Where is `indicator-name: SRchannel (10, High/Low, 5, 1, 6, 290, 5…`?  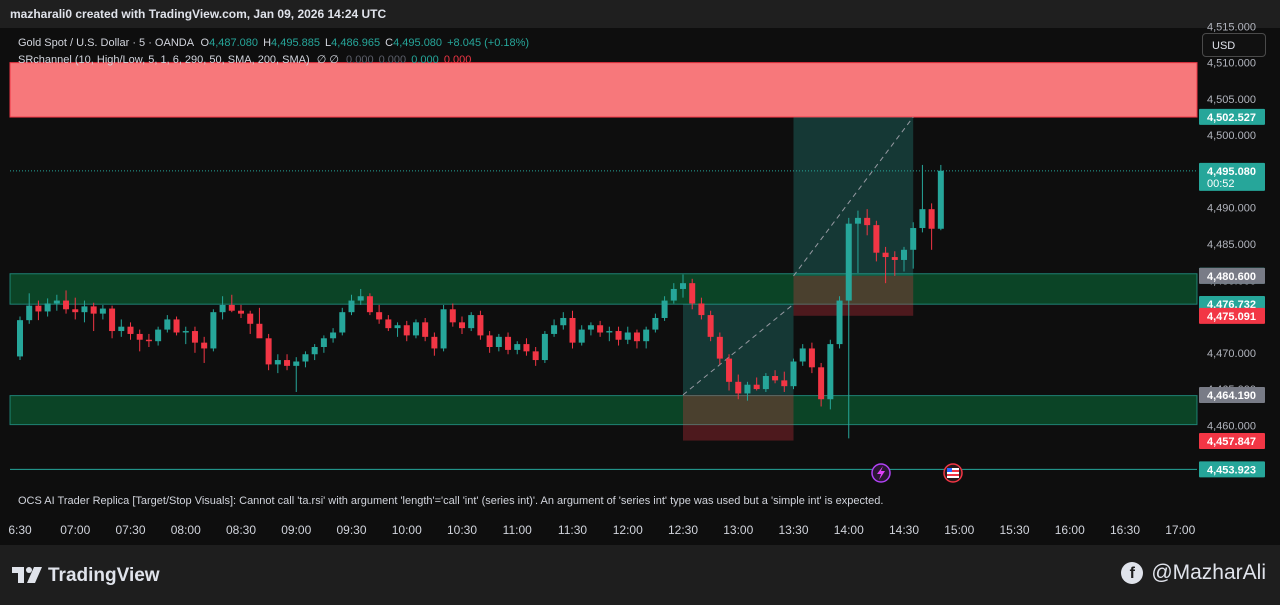 indicator-name: SRchannel (10, High/Low, 5, 1, 6, 290, 5… is located at coordinates (164, 60).